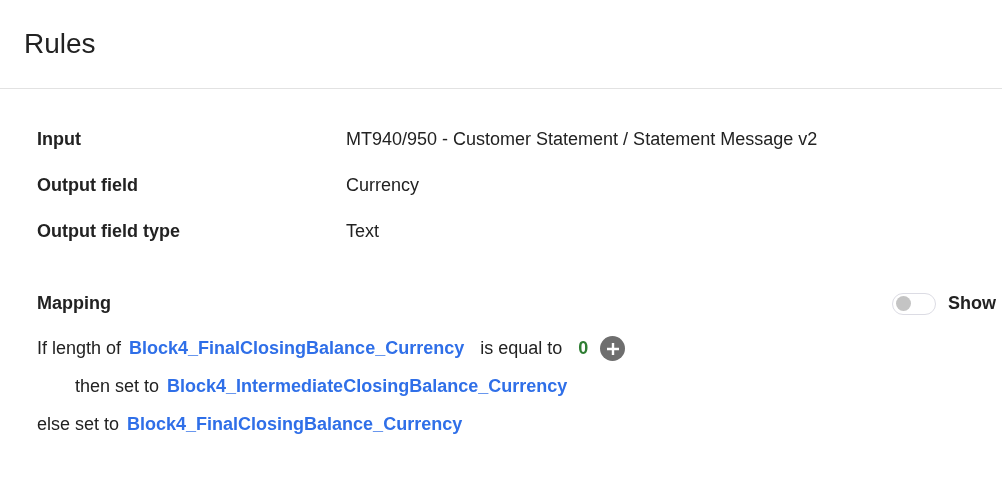 This screenshot has width=1002, height=492. I want to click on detail-value: Text, so click(362, 231).